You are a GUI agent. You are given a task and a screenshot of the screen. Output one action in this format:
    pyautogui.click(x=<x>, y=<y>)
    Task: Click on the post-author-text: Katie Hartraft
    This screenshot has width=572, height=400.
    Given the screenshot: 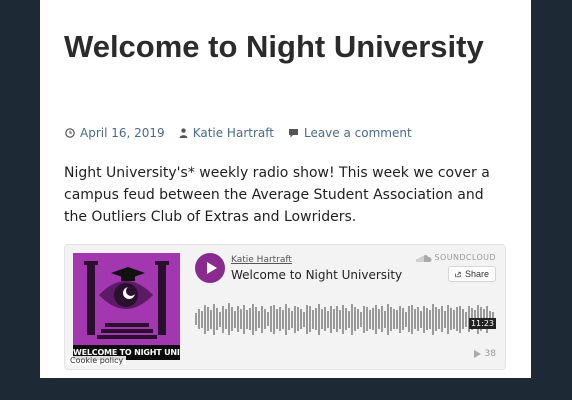 What is the action you would take?
    pyautogui.click(x=233, y=133)
    